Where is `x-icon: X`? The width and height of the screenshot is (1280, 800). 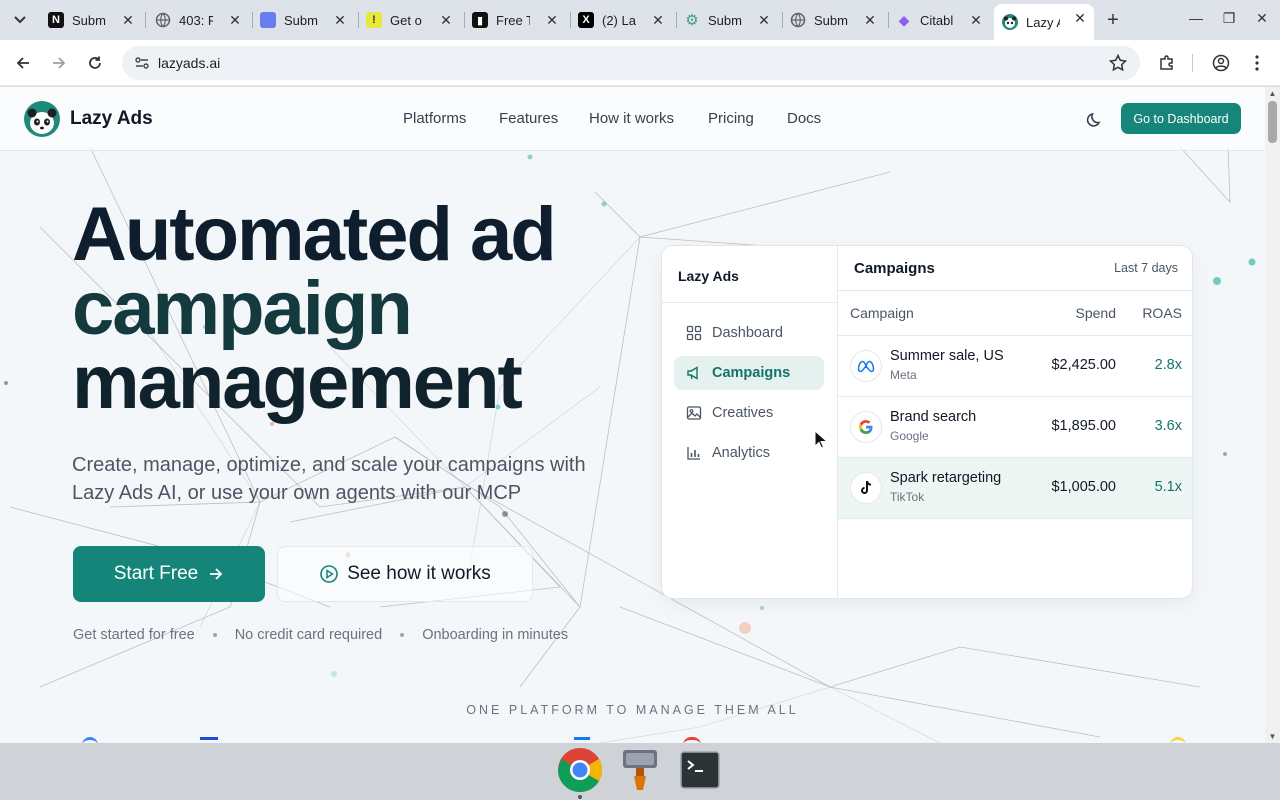
x-icon: X is located at coordinates (586, 20).